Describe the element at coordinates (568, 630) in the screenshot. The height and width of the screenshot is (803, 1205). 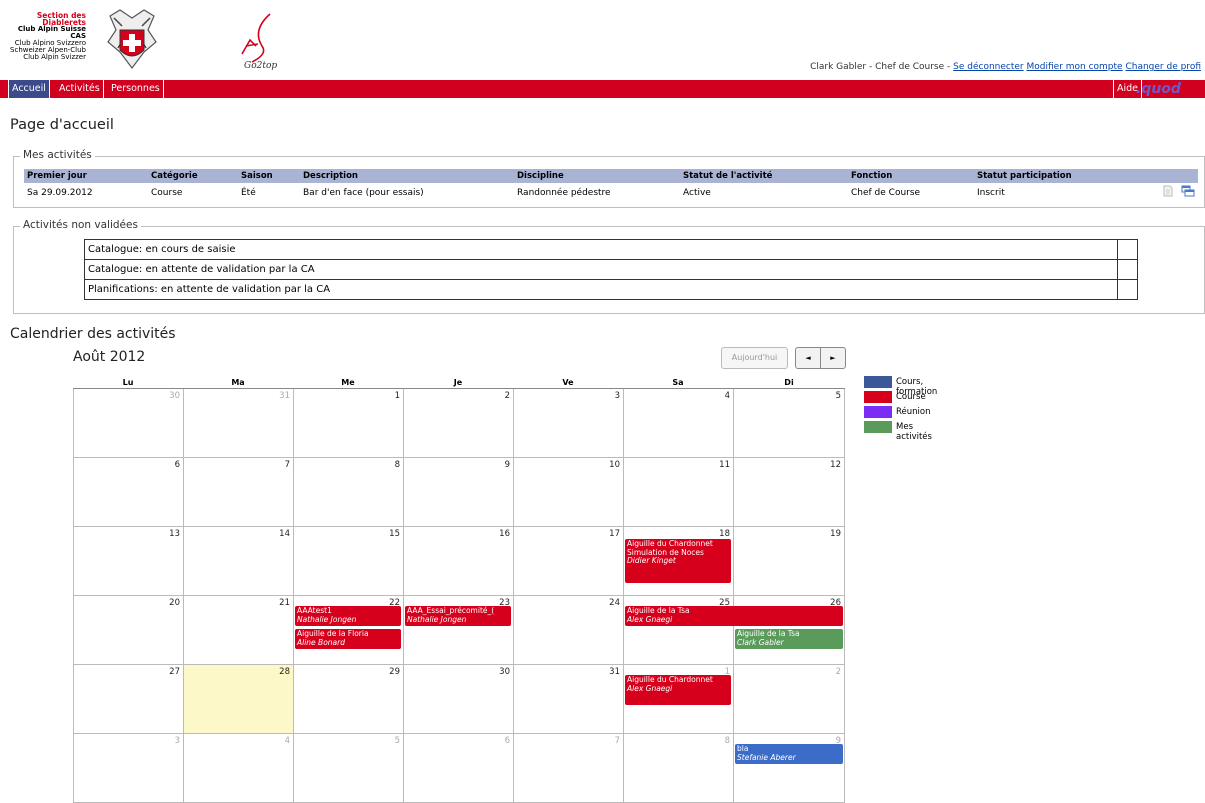
I see `calendar-day-cell: 24` at that location.